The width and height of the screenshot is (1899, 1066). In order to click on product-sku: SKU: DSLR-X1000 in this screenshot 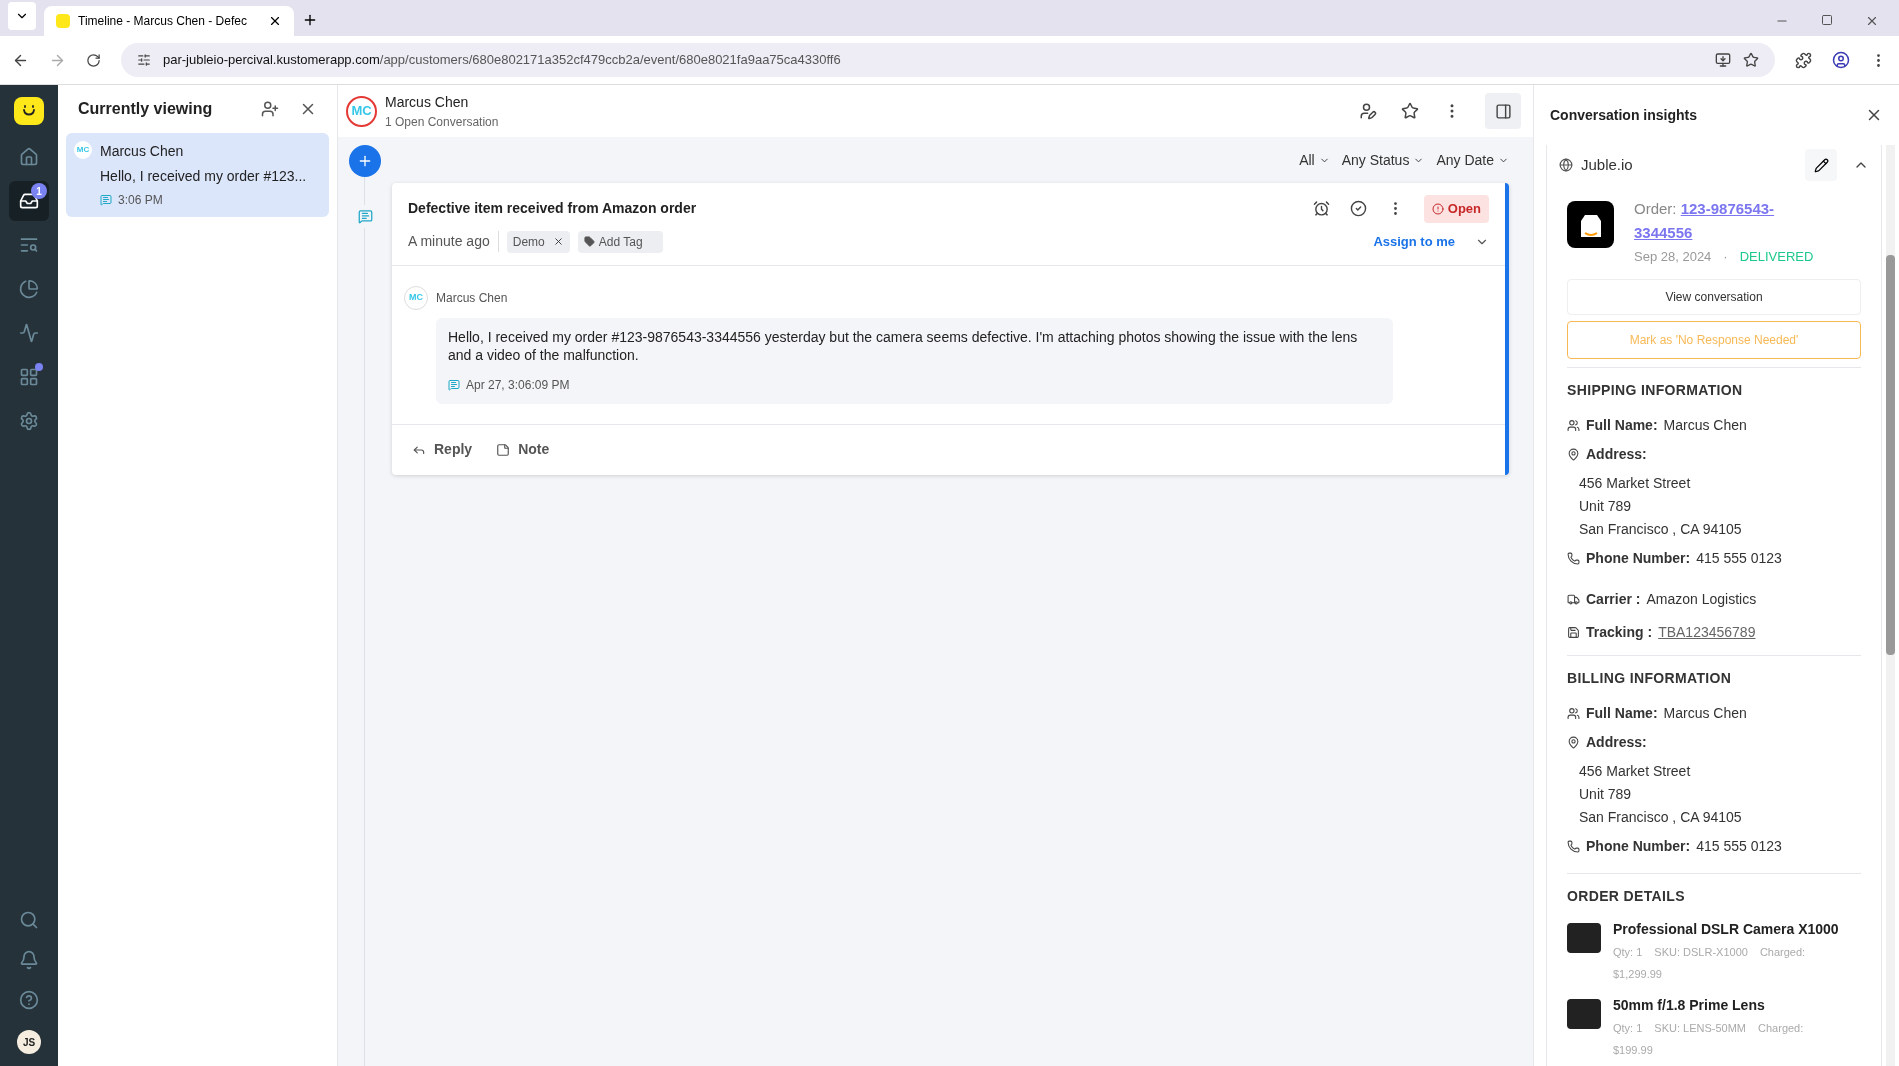, I will do `click(1701, 952)`.